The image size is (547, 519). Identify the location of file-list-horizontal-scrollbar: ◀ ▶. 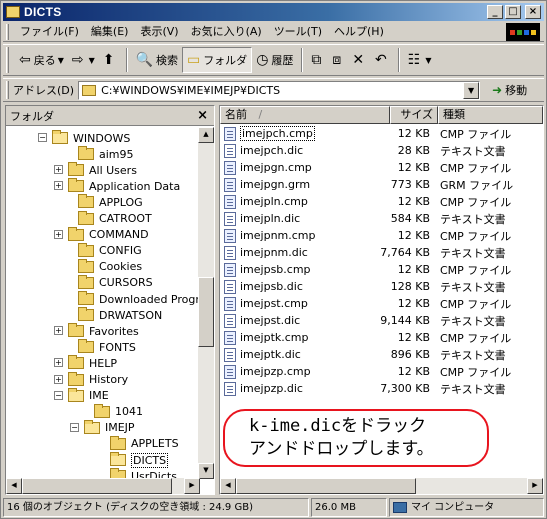
(381, 486).